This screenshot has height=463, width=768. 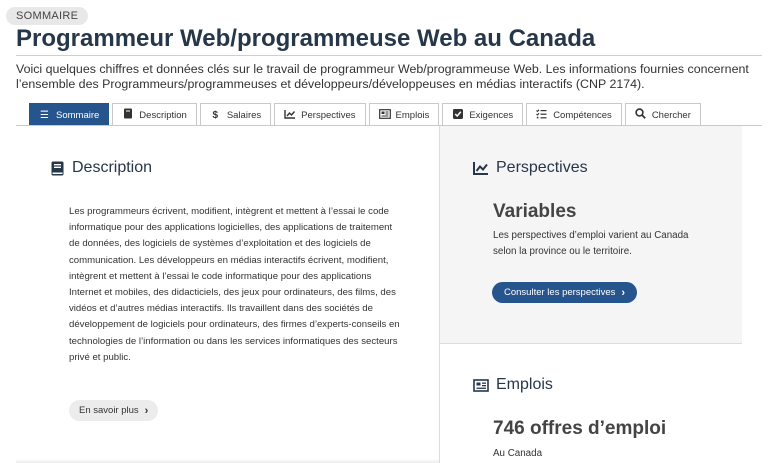 I want to click on tab-salaires: $ Salaires, so click(x=235, y=114).